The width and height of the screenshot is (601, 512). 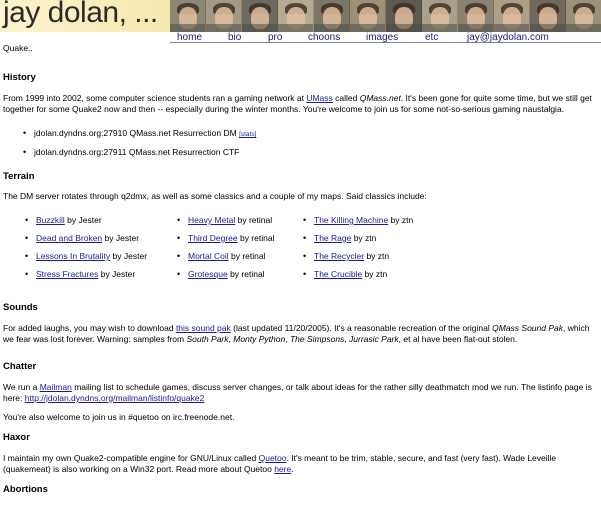 I want to click on map-item: Third Degree by retinal, so click(x=245, y=242).